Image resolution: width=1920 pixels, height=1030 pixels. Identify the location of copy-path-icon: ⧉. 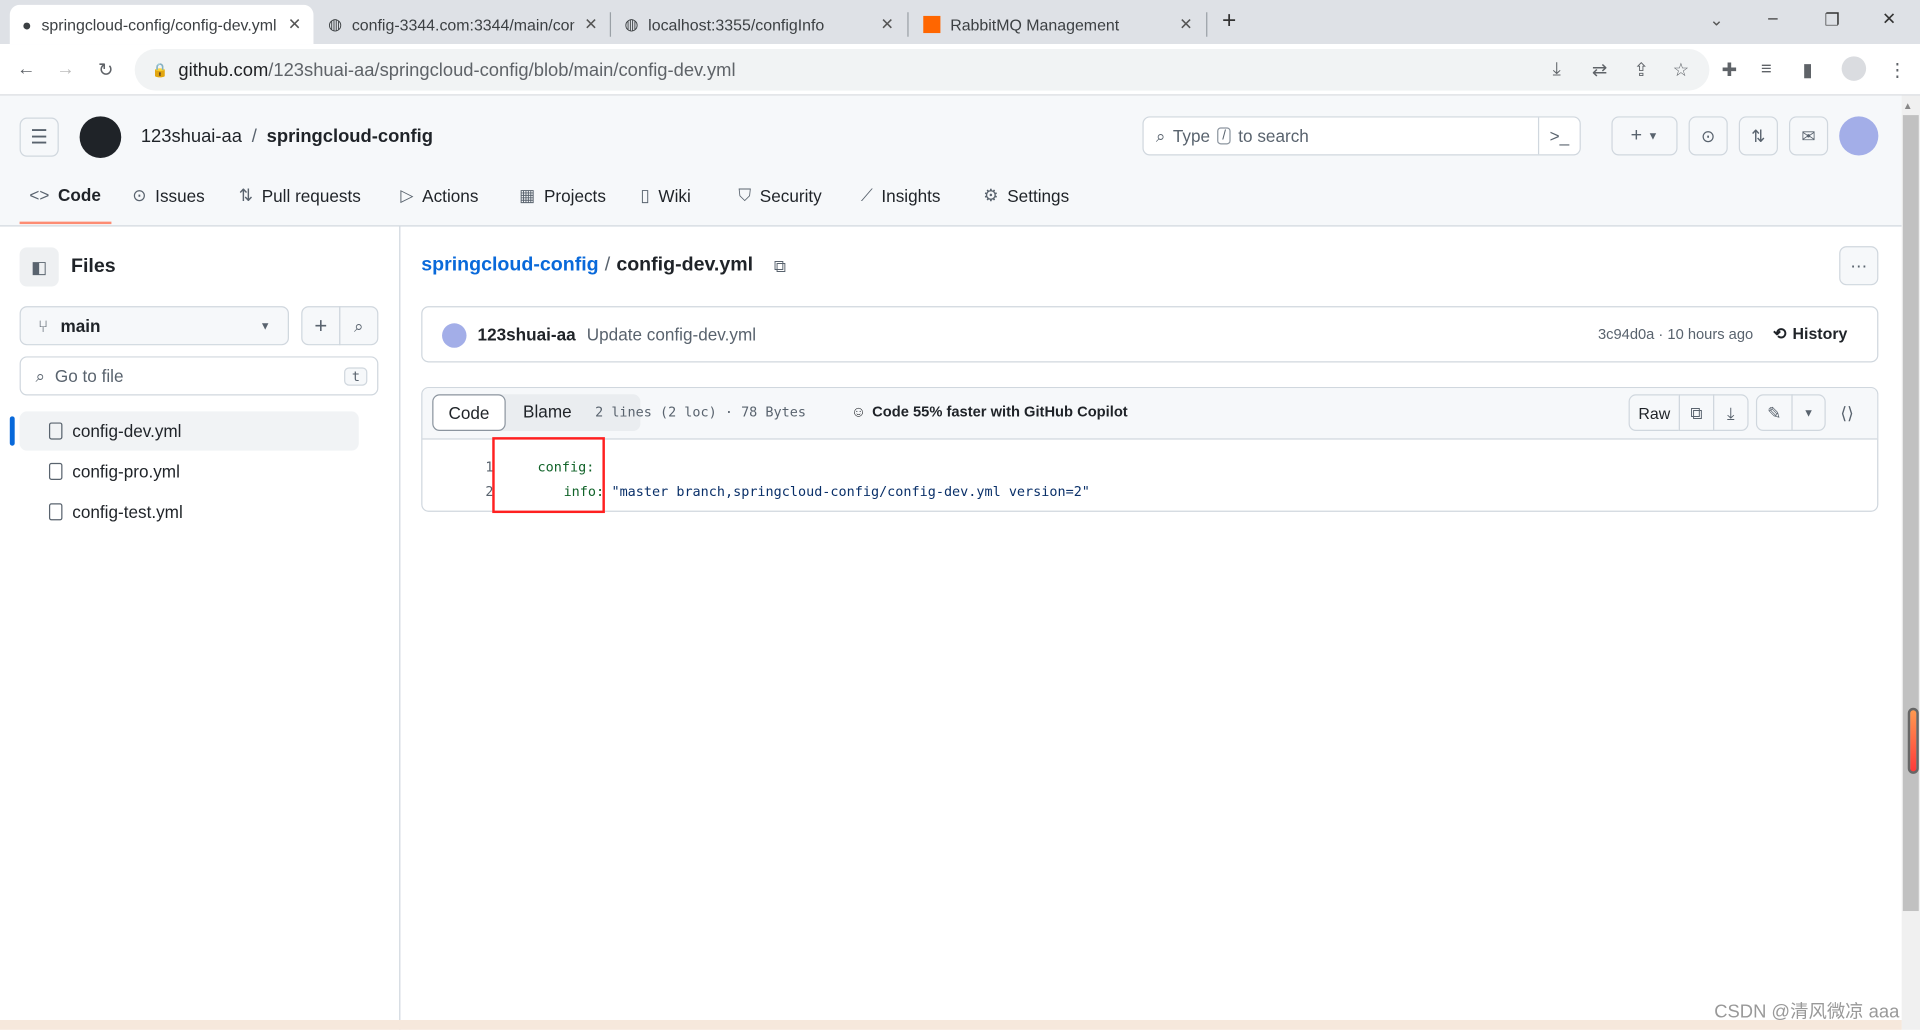
(780, 265).